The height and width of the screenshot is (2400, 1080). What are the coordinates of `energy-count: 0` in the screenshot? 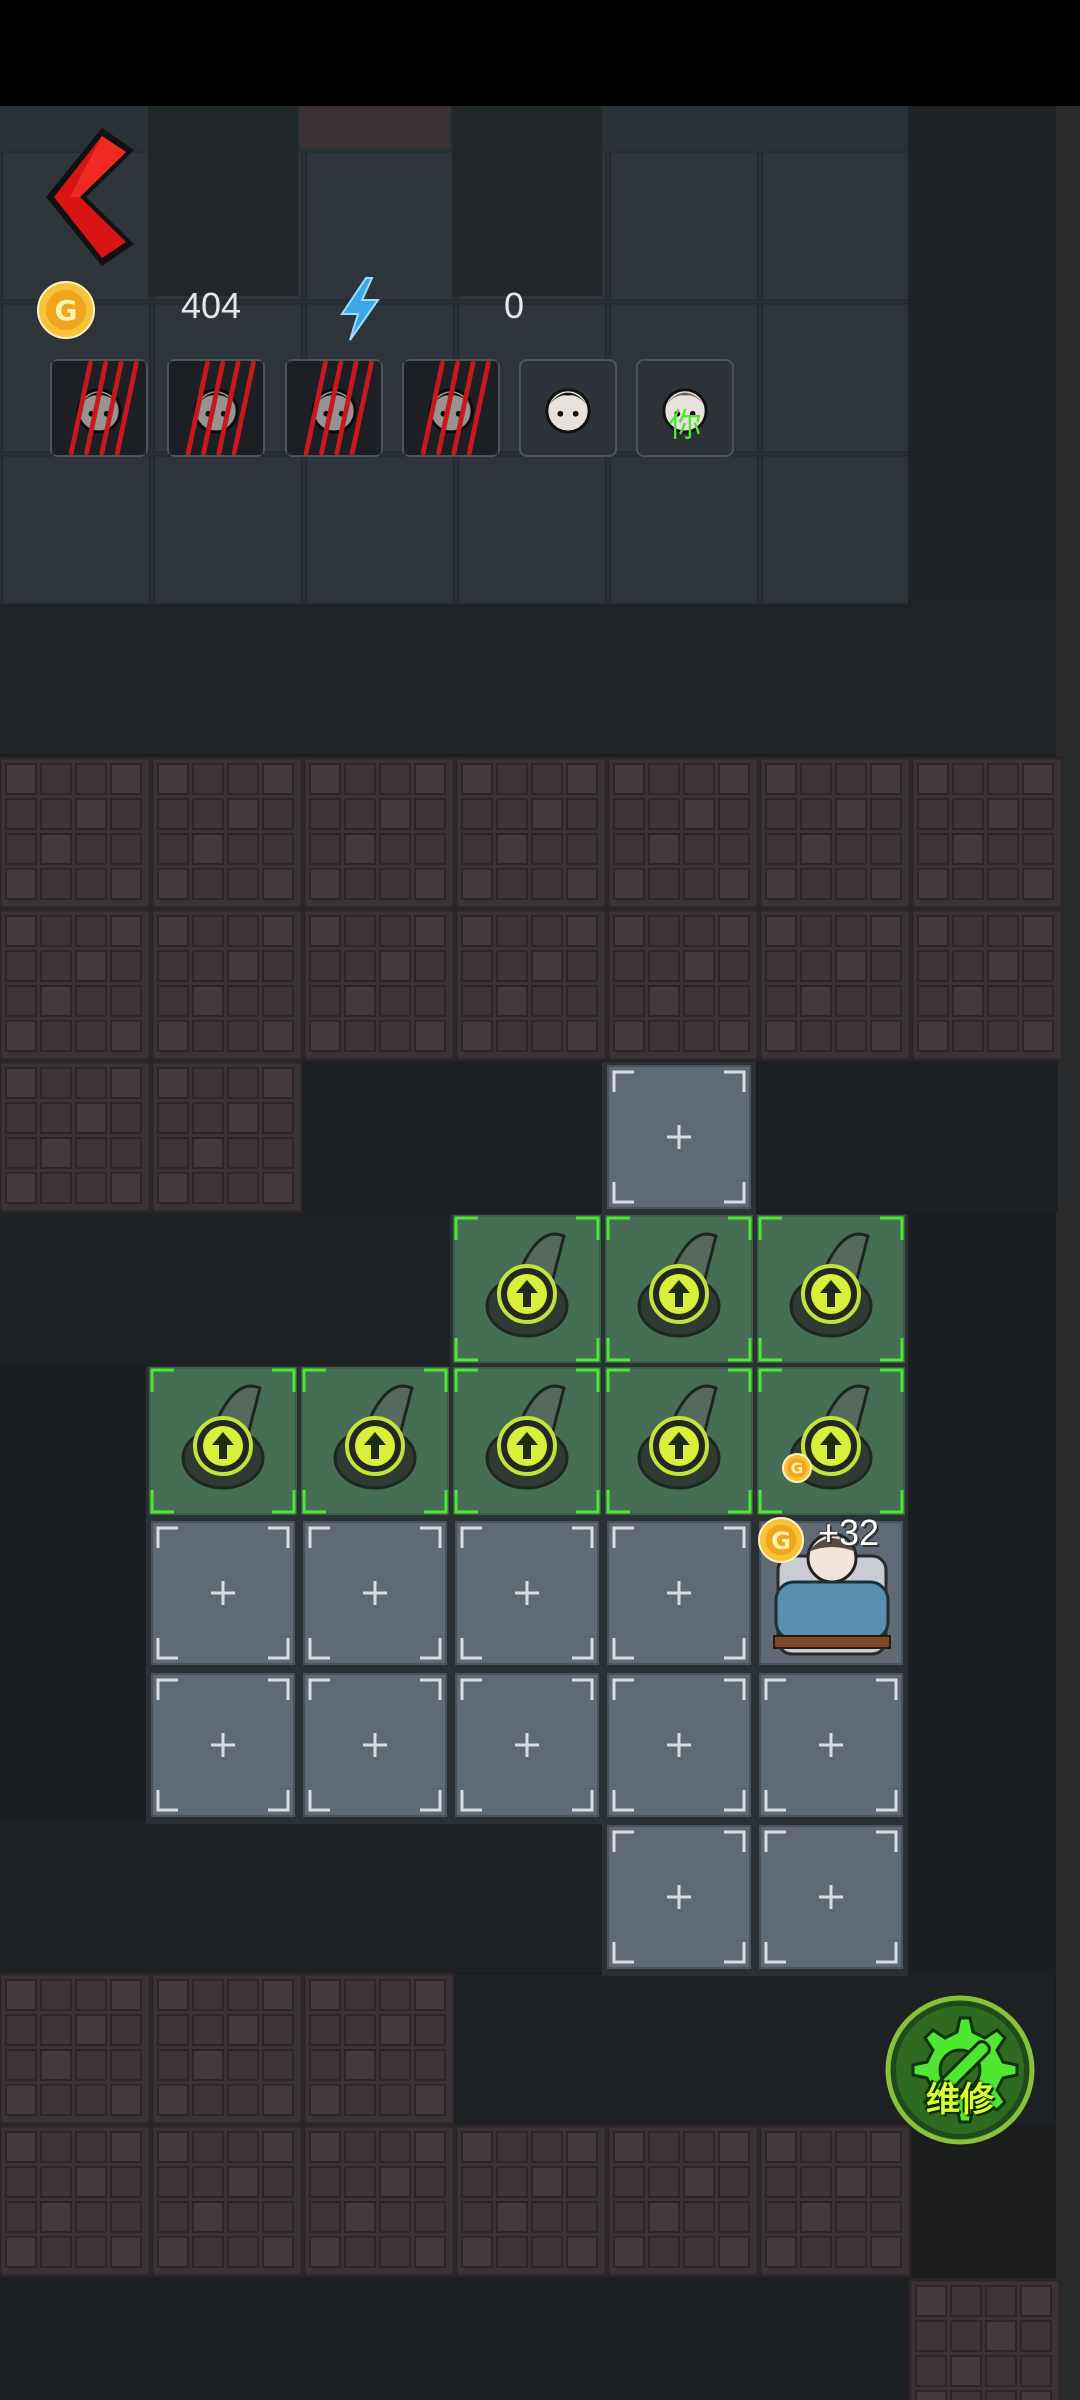 It's located at (514, 305).